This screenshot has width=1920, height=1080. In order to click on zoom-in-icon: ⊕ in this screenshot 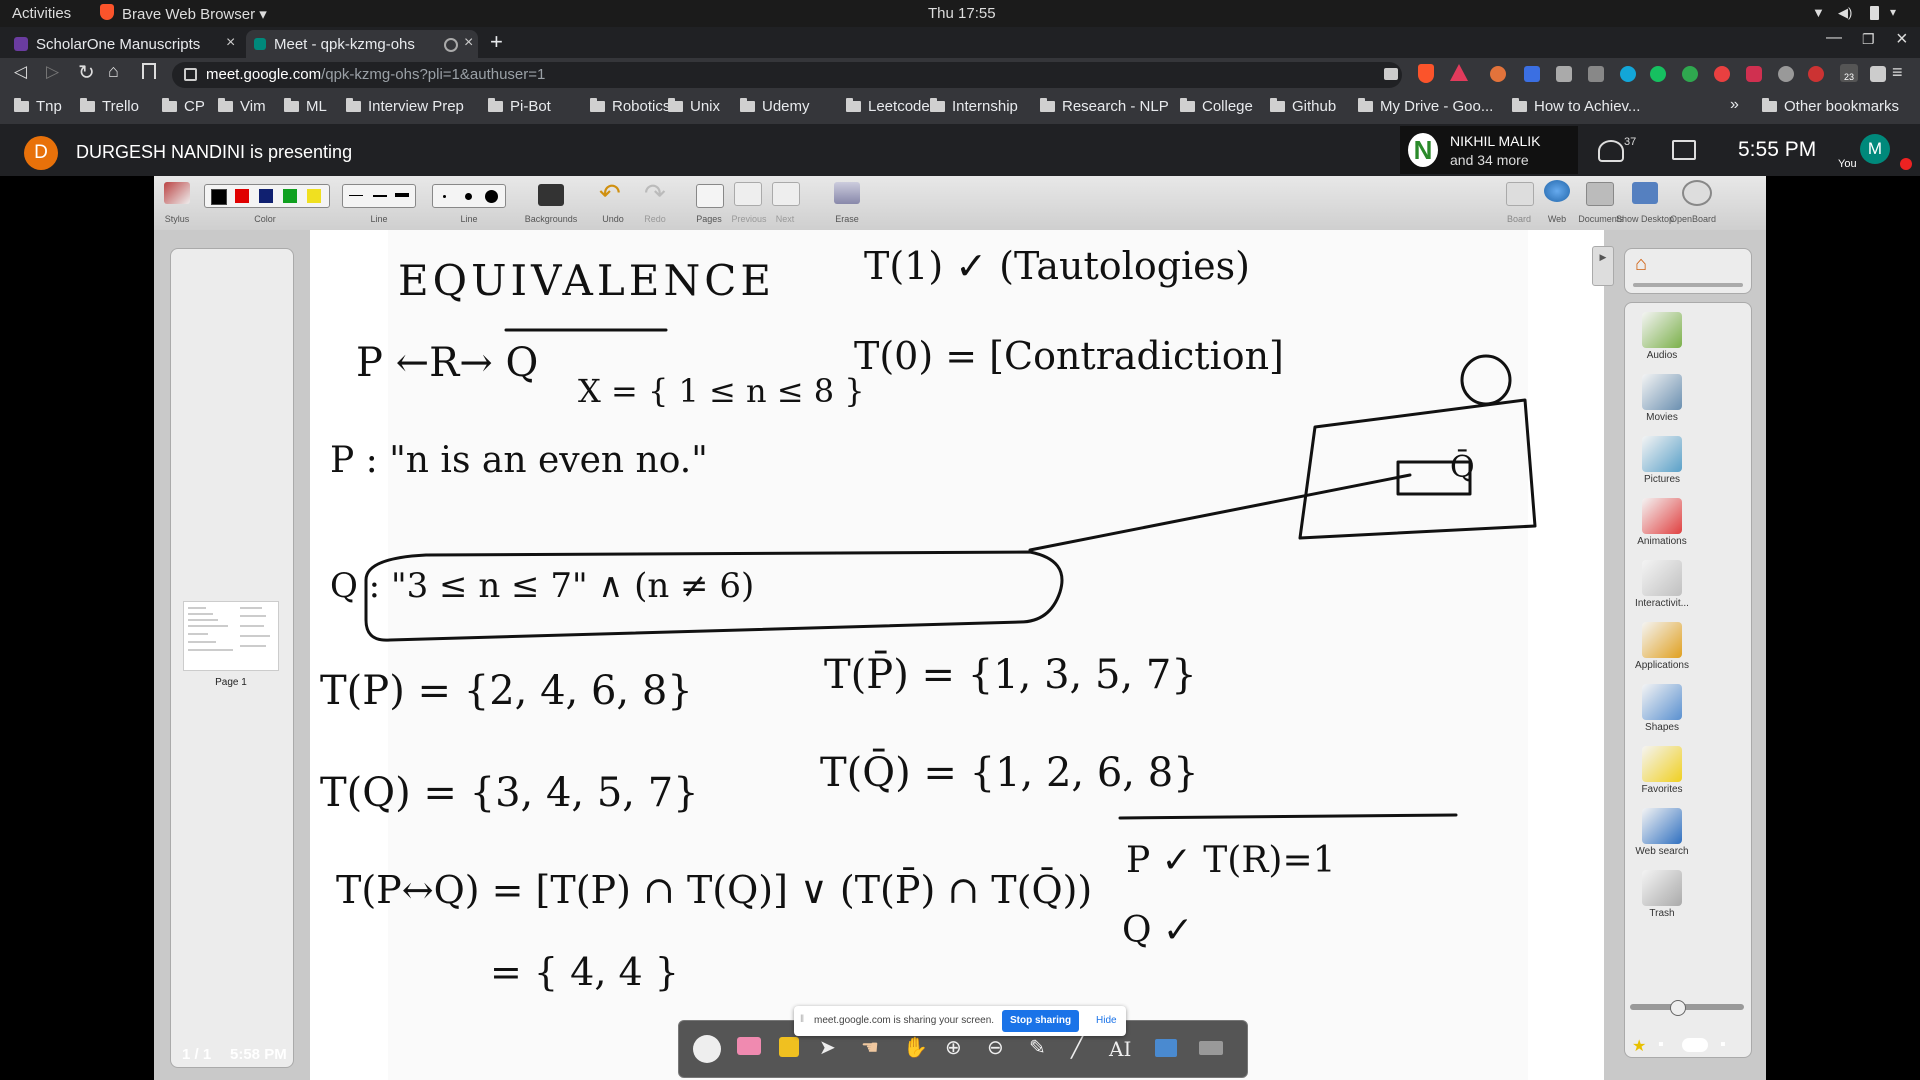, I will do `click(953, 1047)`.